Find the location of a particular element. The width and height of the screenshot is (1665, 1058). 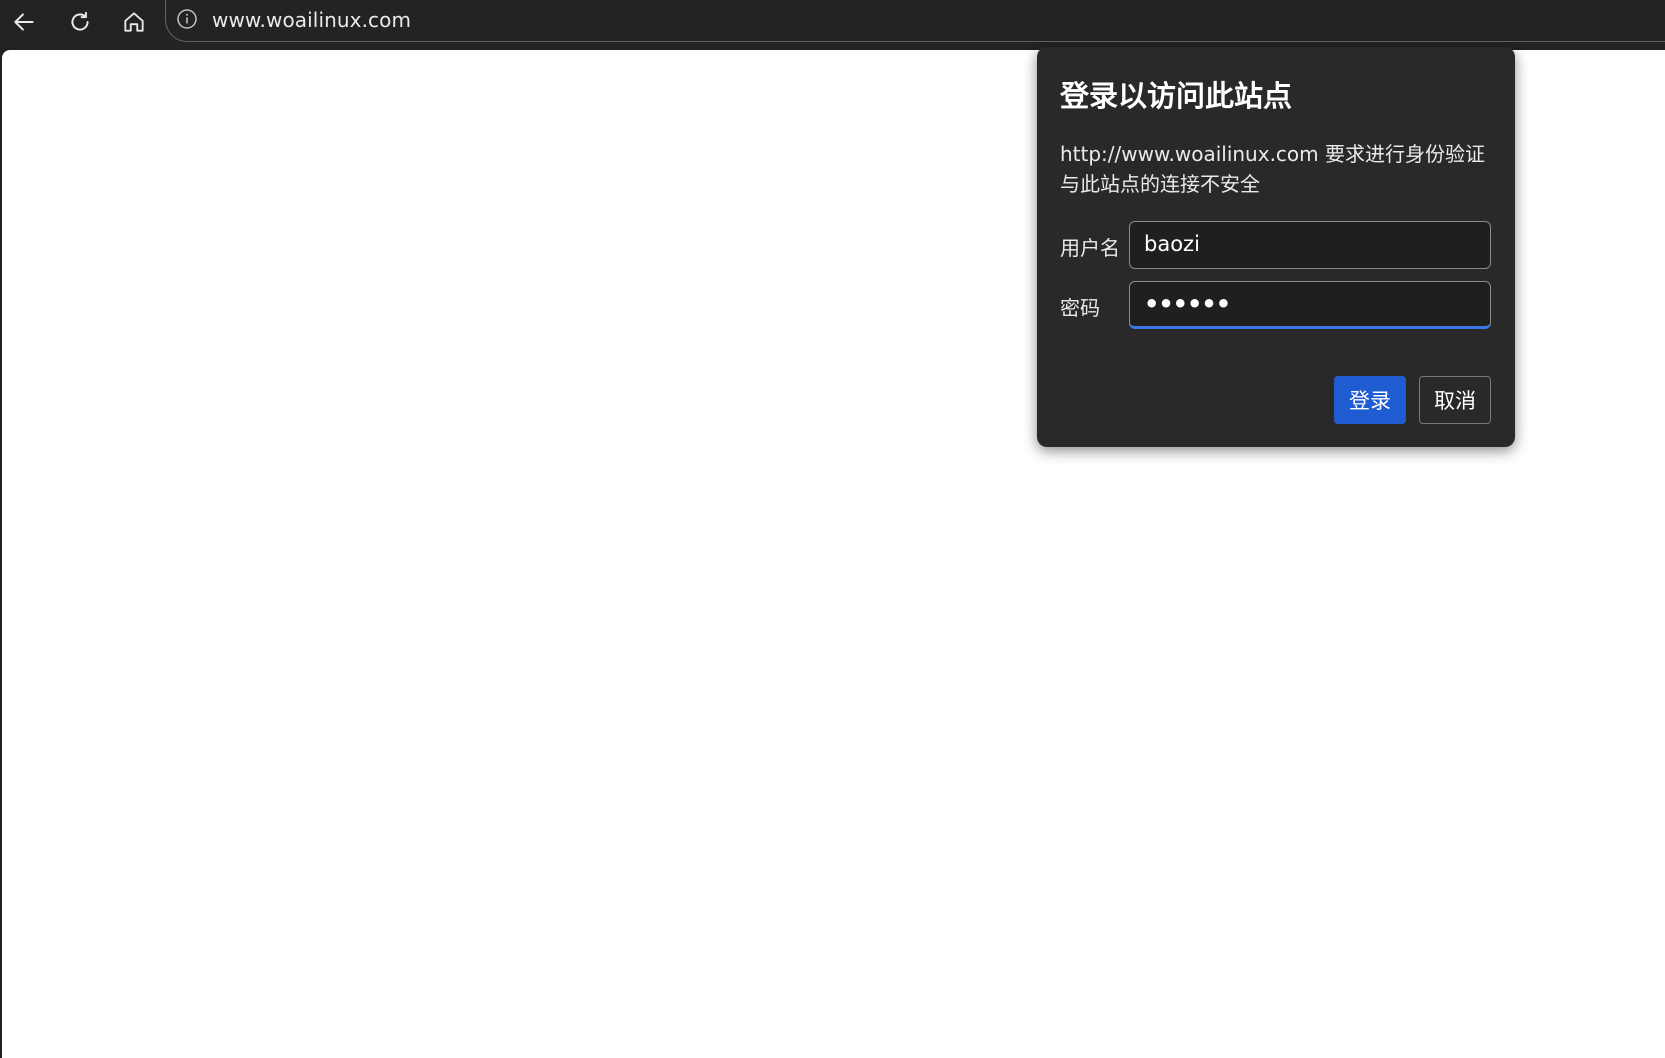

username-value: baozi is located at coordinates (1172, 244).